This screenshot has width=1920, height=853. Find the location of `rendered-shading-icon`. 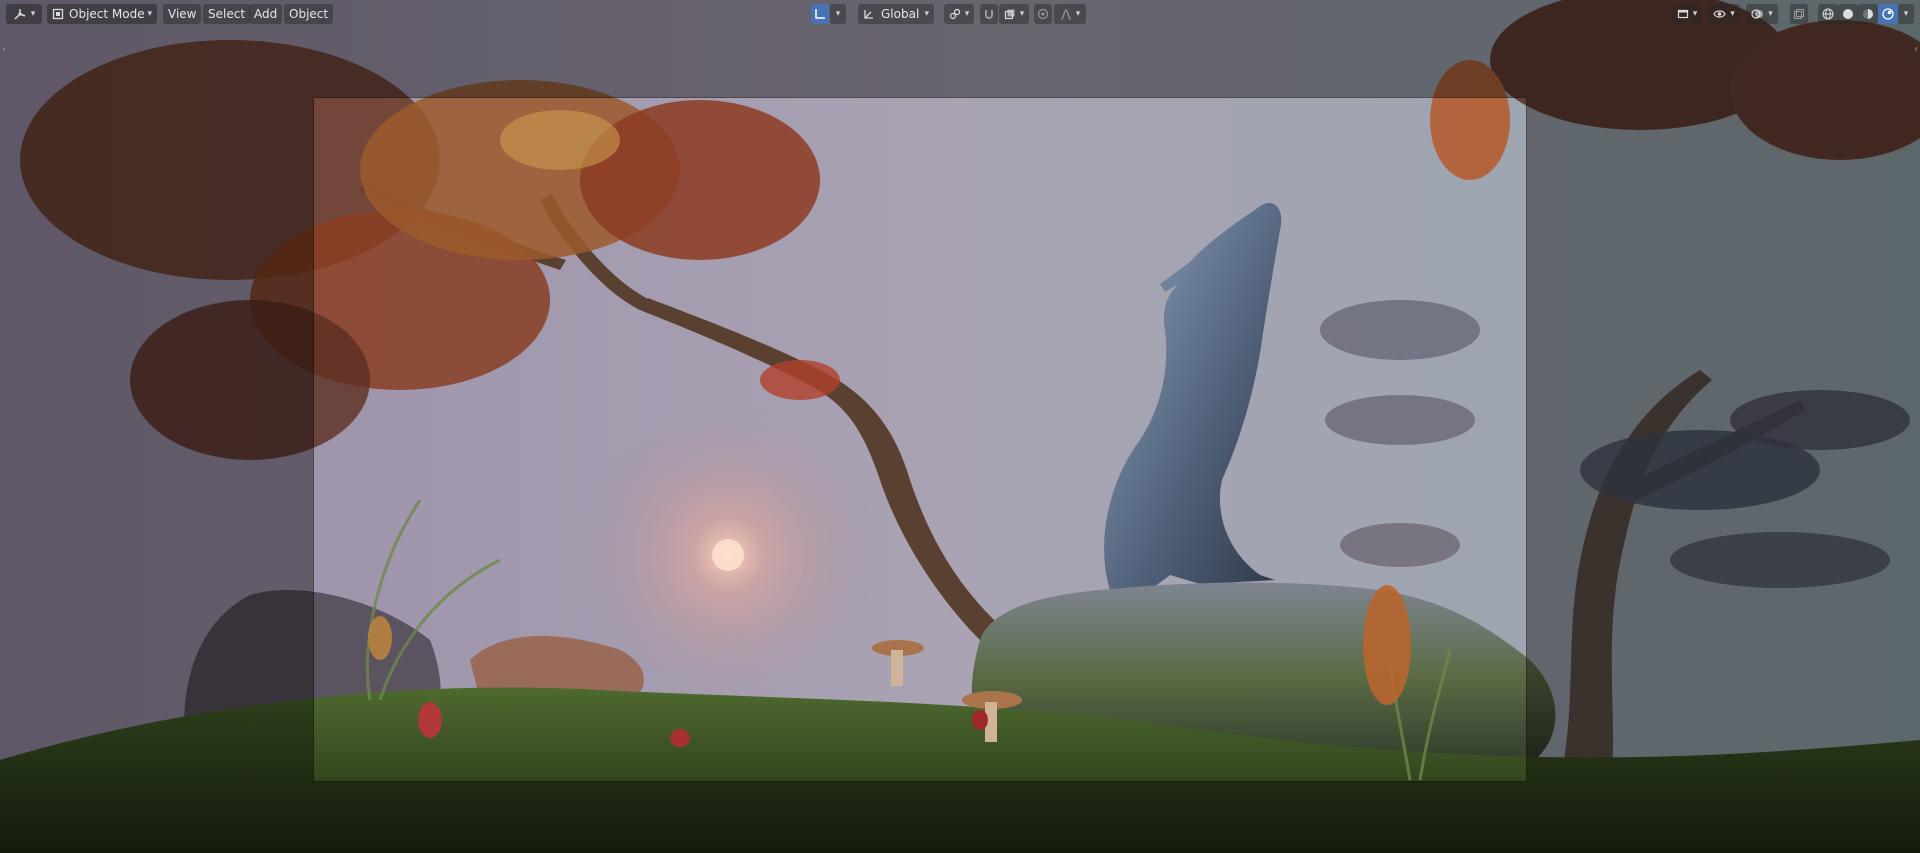

rendered-shading-icon is located at coordinates (1888, 14).